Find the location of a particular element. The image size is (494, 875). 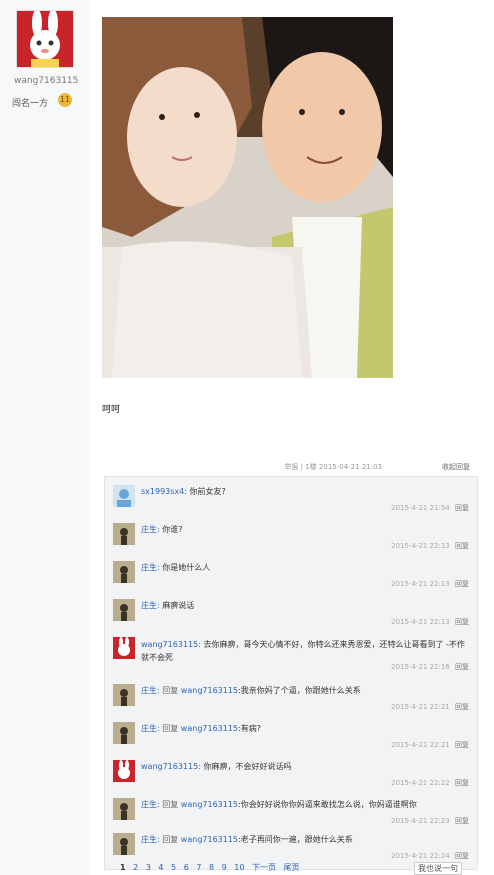

timestamp: 2015-4-21 22:23 is located at coordinates (420, 821).